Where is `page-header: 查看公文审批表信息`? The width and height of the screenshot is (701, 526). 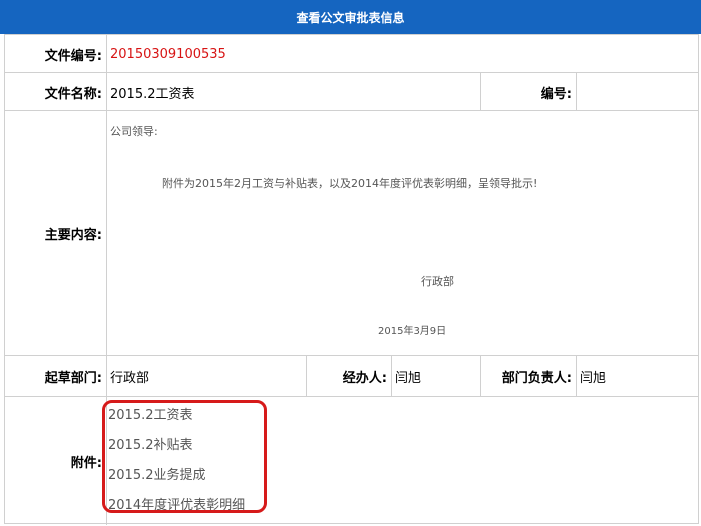
page-header: 查看公文审批表信息 is located at coordinates (350, 17).